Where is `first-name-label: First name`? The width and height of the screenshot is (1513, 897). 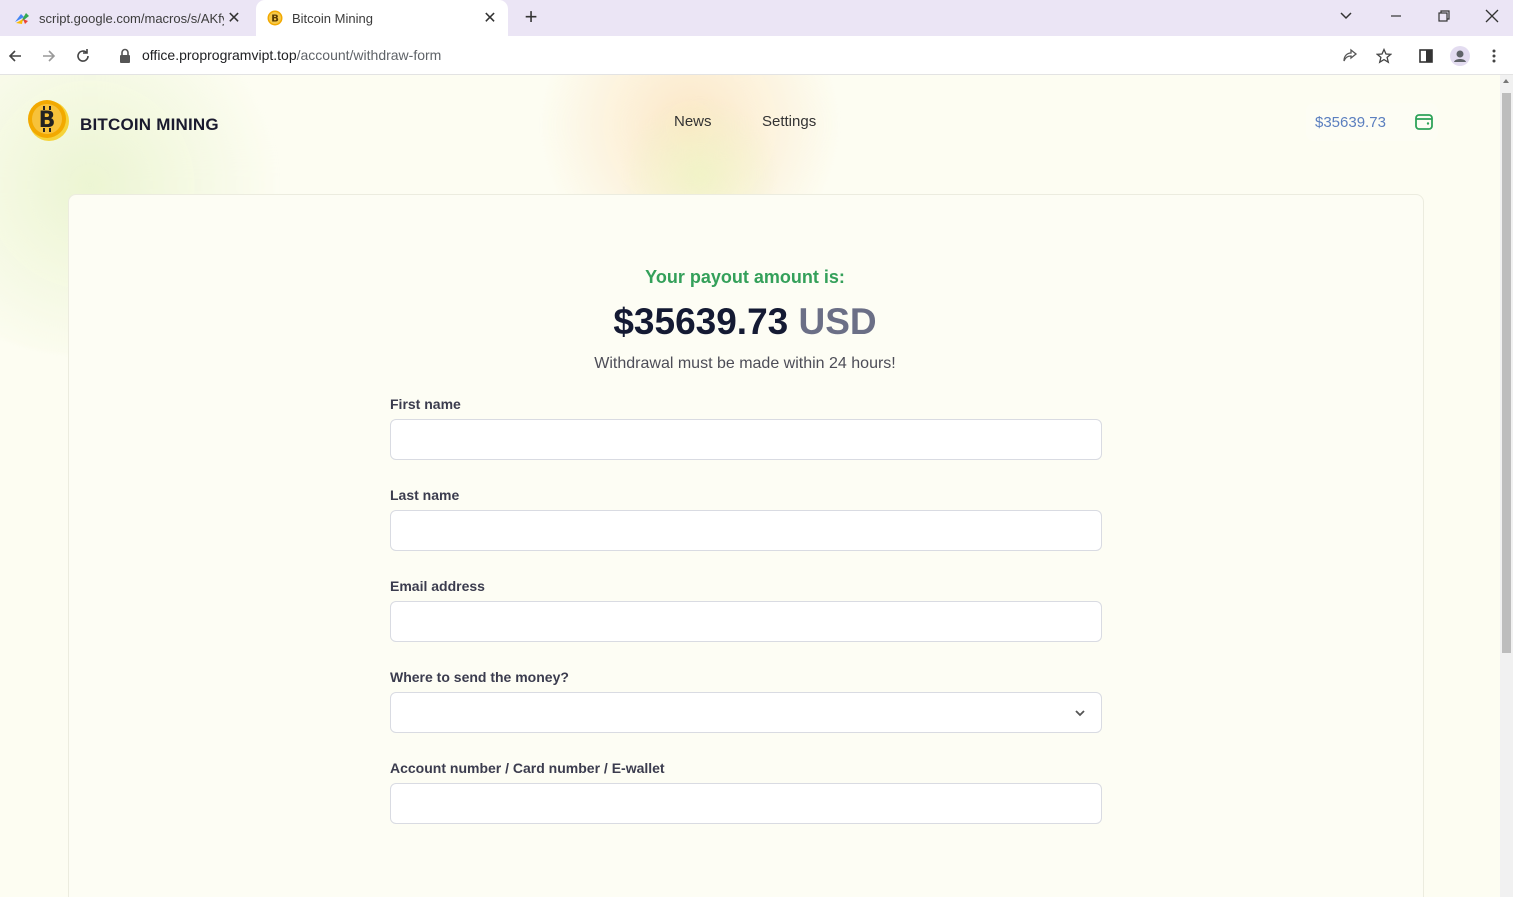 first-name-label: First name is located at coordinates (425, 404).